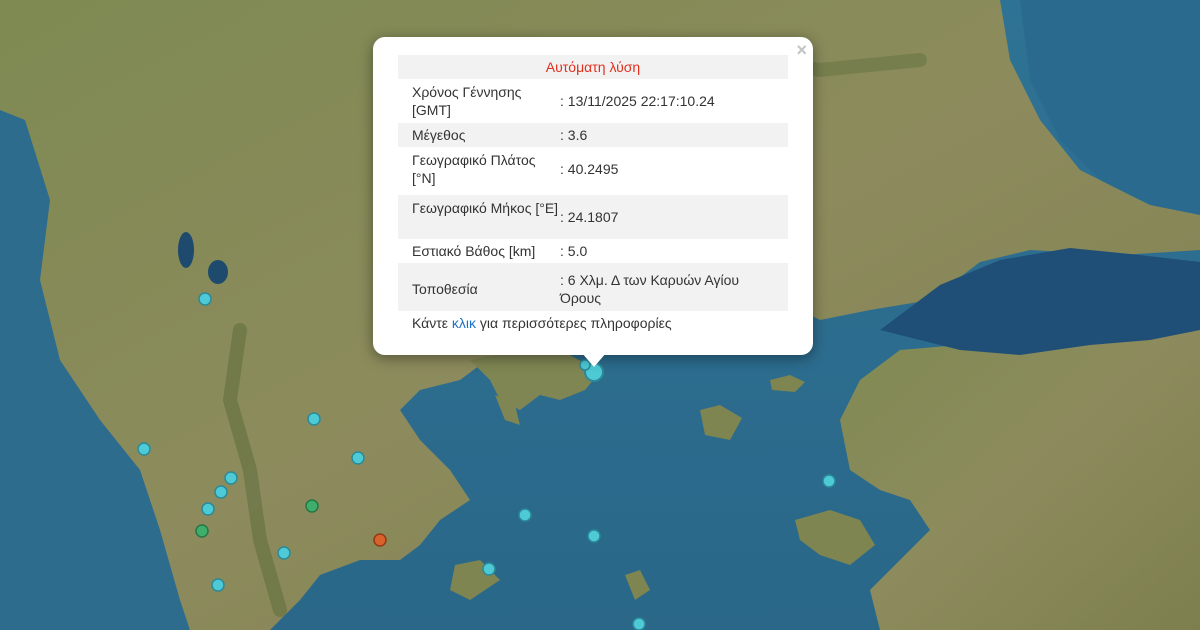  What do you see at coordinates (432, 323) in the screenshot?
I see `more-prefix: Κάντε` at bounding box center [432, 323].